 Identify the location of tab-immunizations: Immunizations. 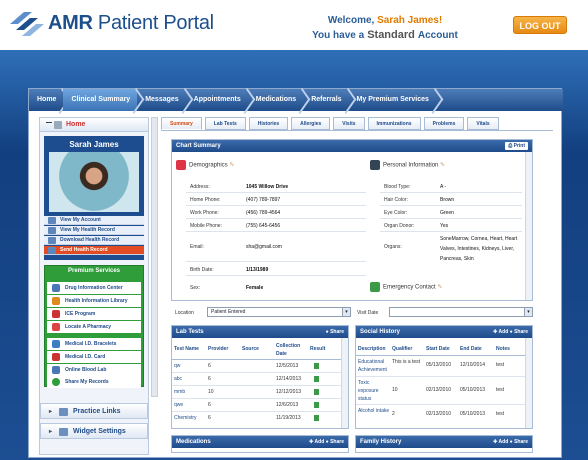
(394, 123).